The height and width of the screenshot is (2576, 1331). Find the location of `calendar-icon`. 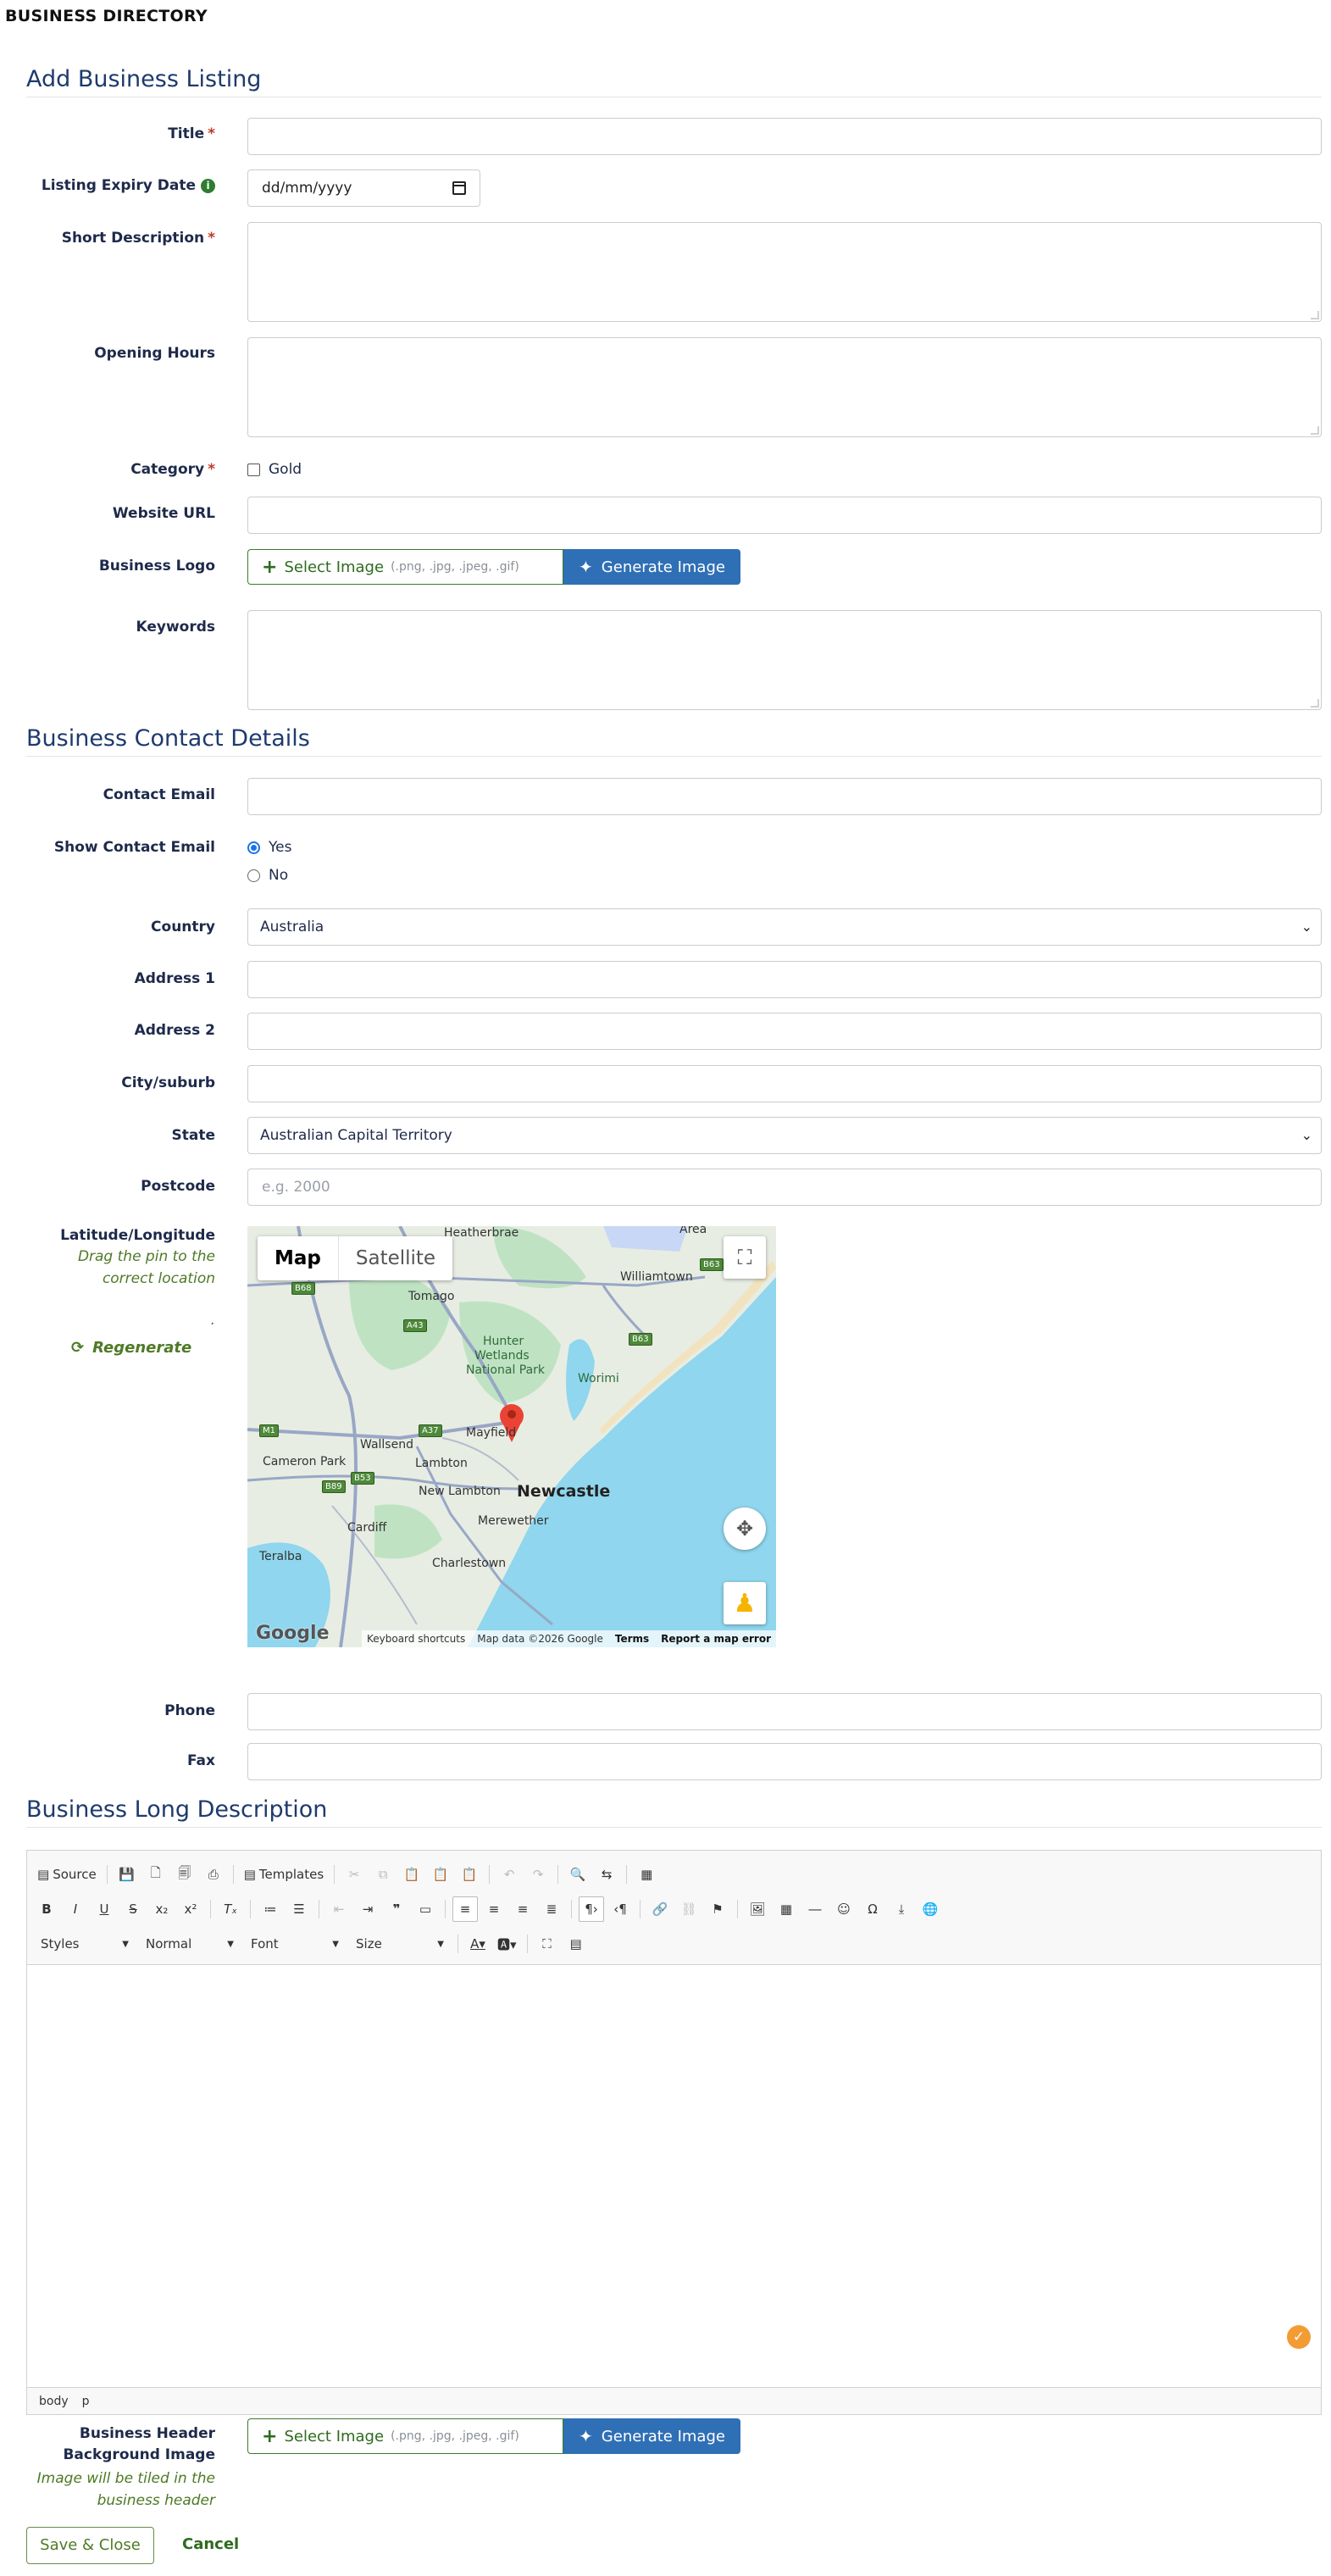

calendar-icon is located at coordinates (459, 188).